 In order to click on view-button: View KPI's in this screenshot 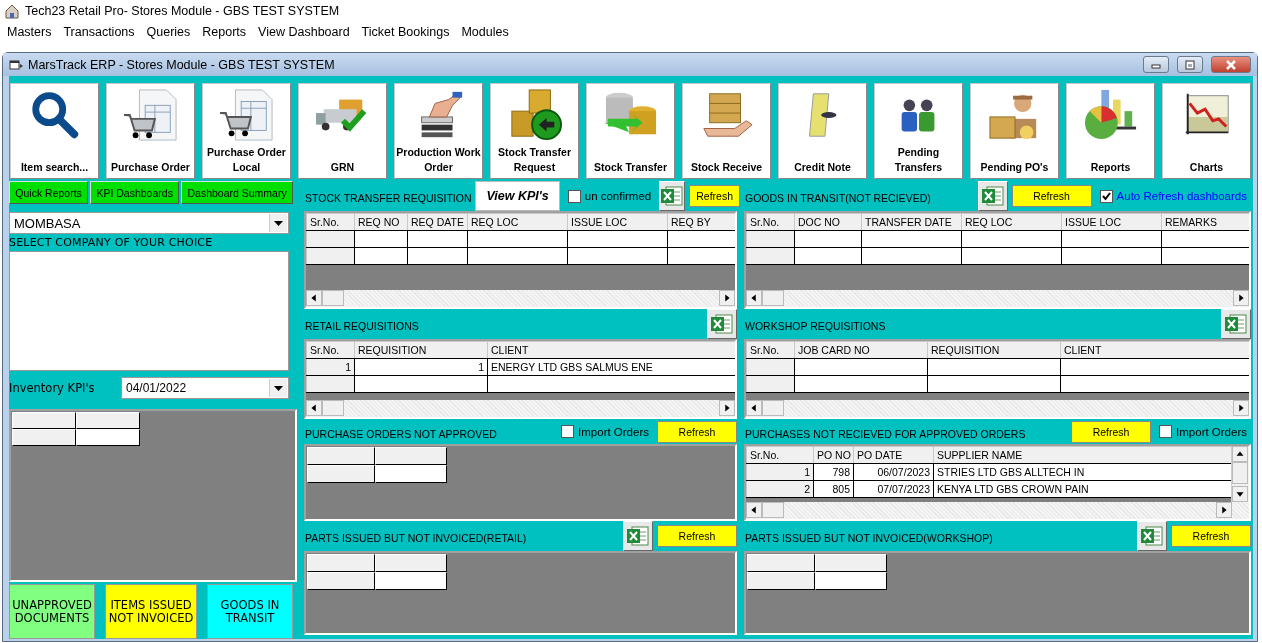, I will do `click(517, 196)`.